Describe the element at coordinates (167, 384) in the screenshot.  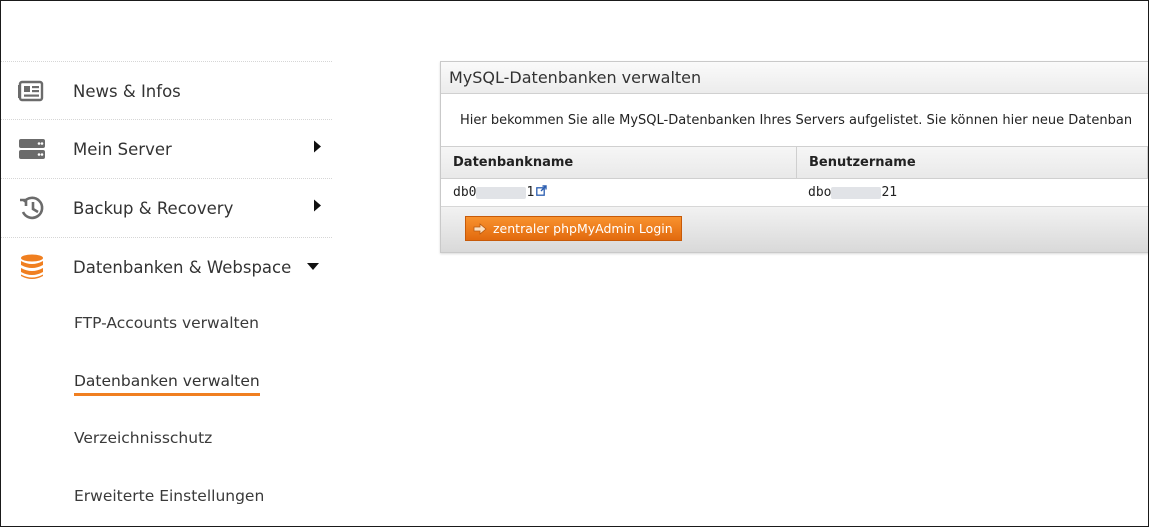
I see `sidebar-subitem-datenbanken-verwalten: Datenbanken verwalten` at that location.